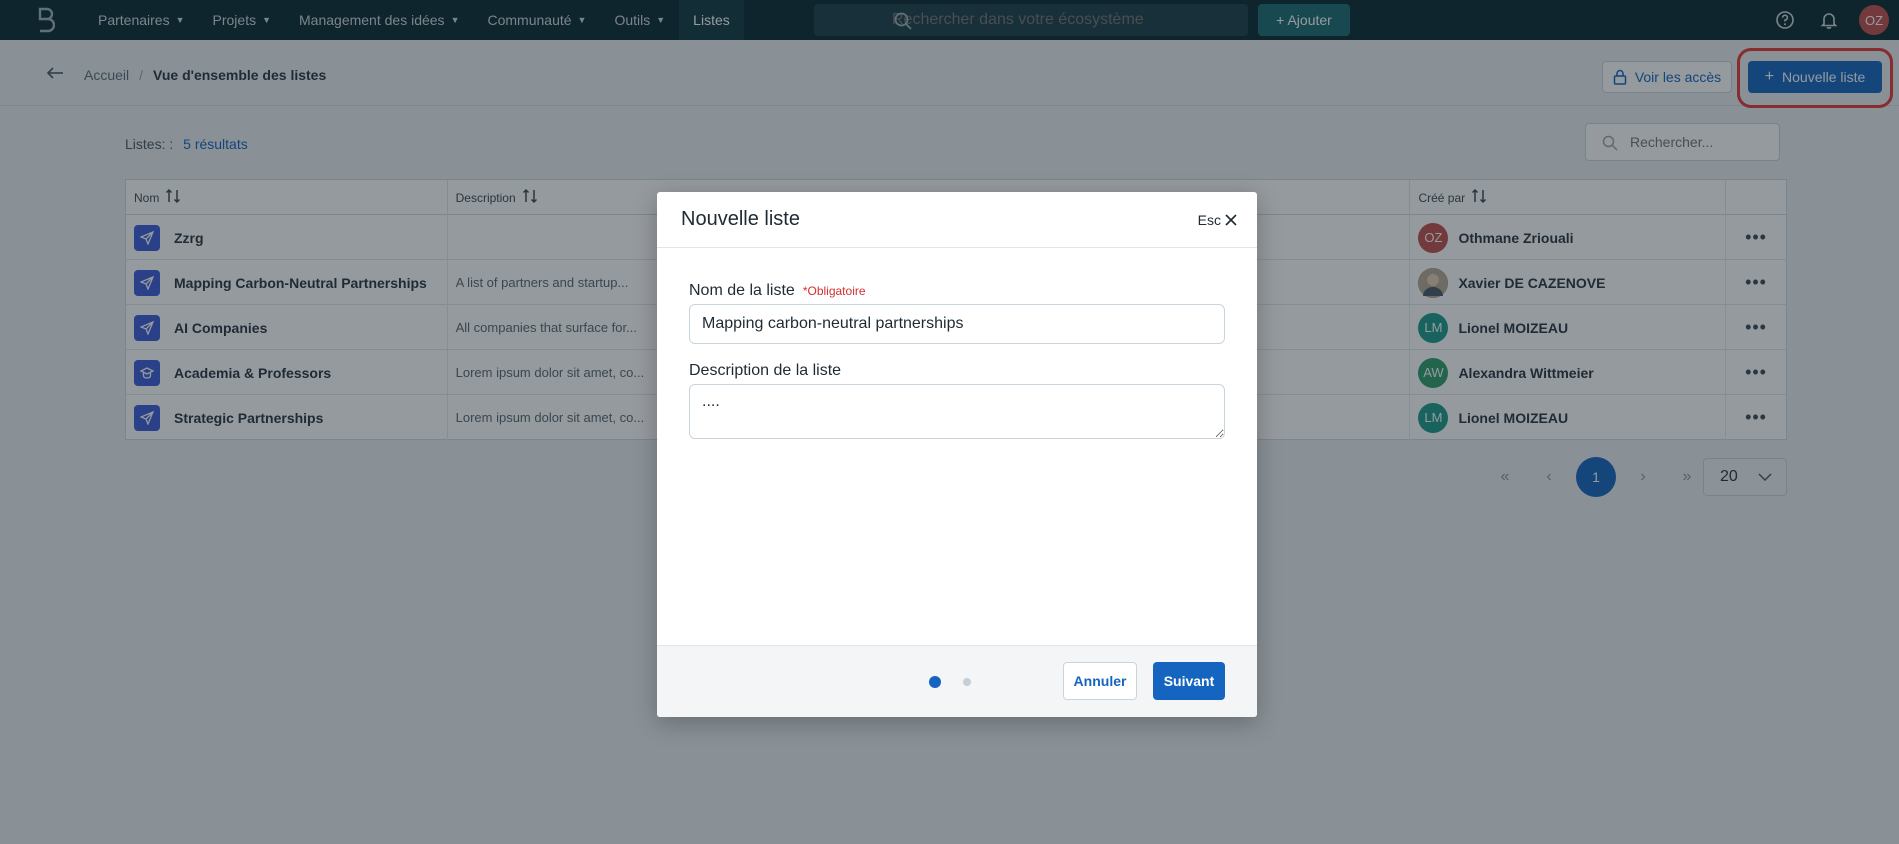  I want to click on list-description-label: Description de la liste, so click(765, 370).